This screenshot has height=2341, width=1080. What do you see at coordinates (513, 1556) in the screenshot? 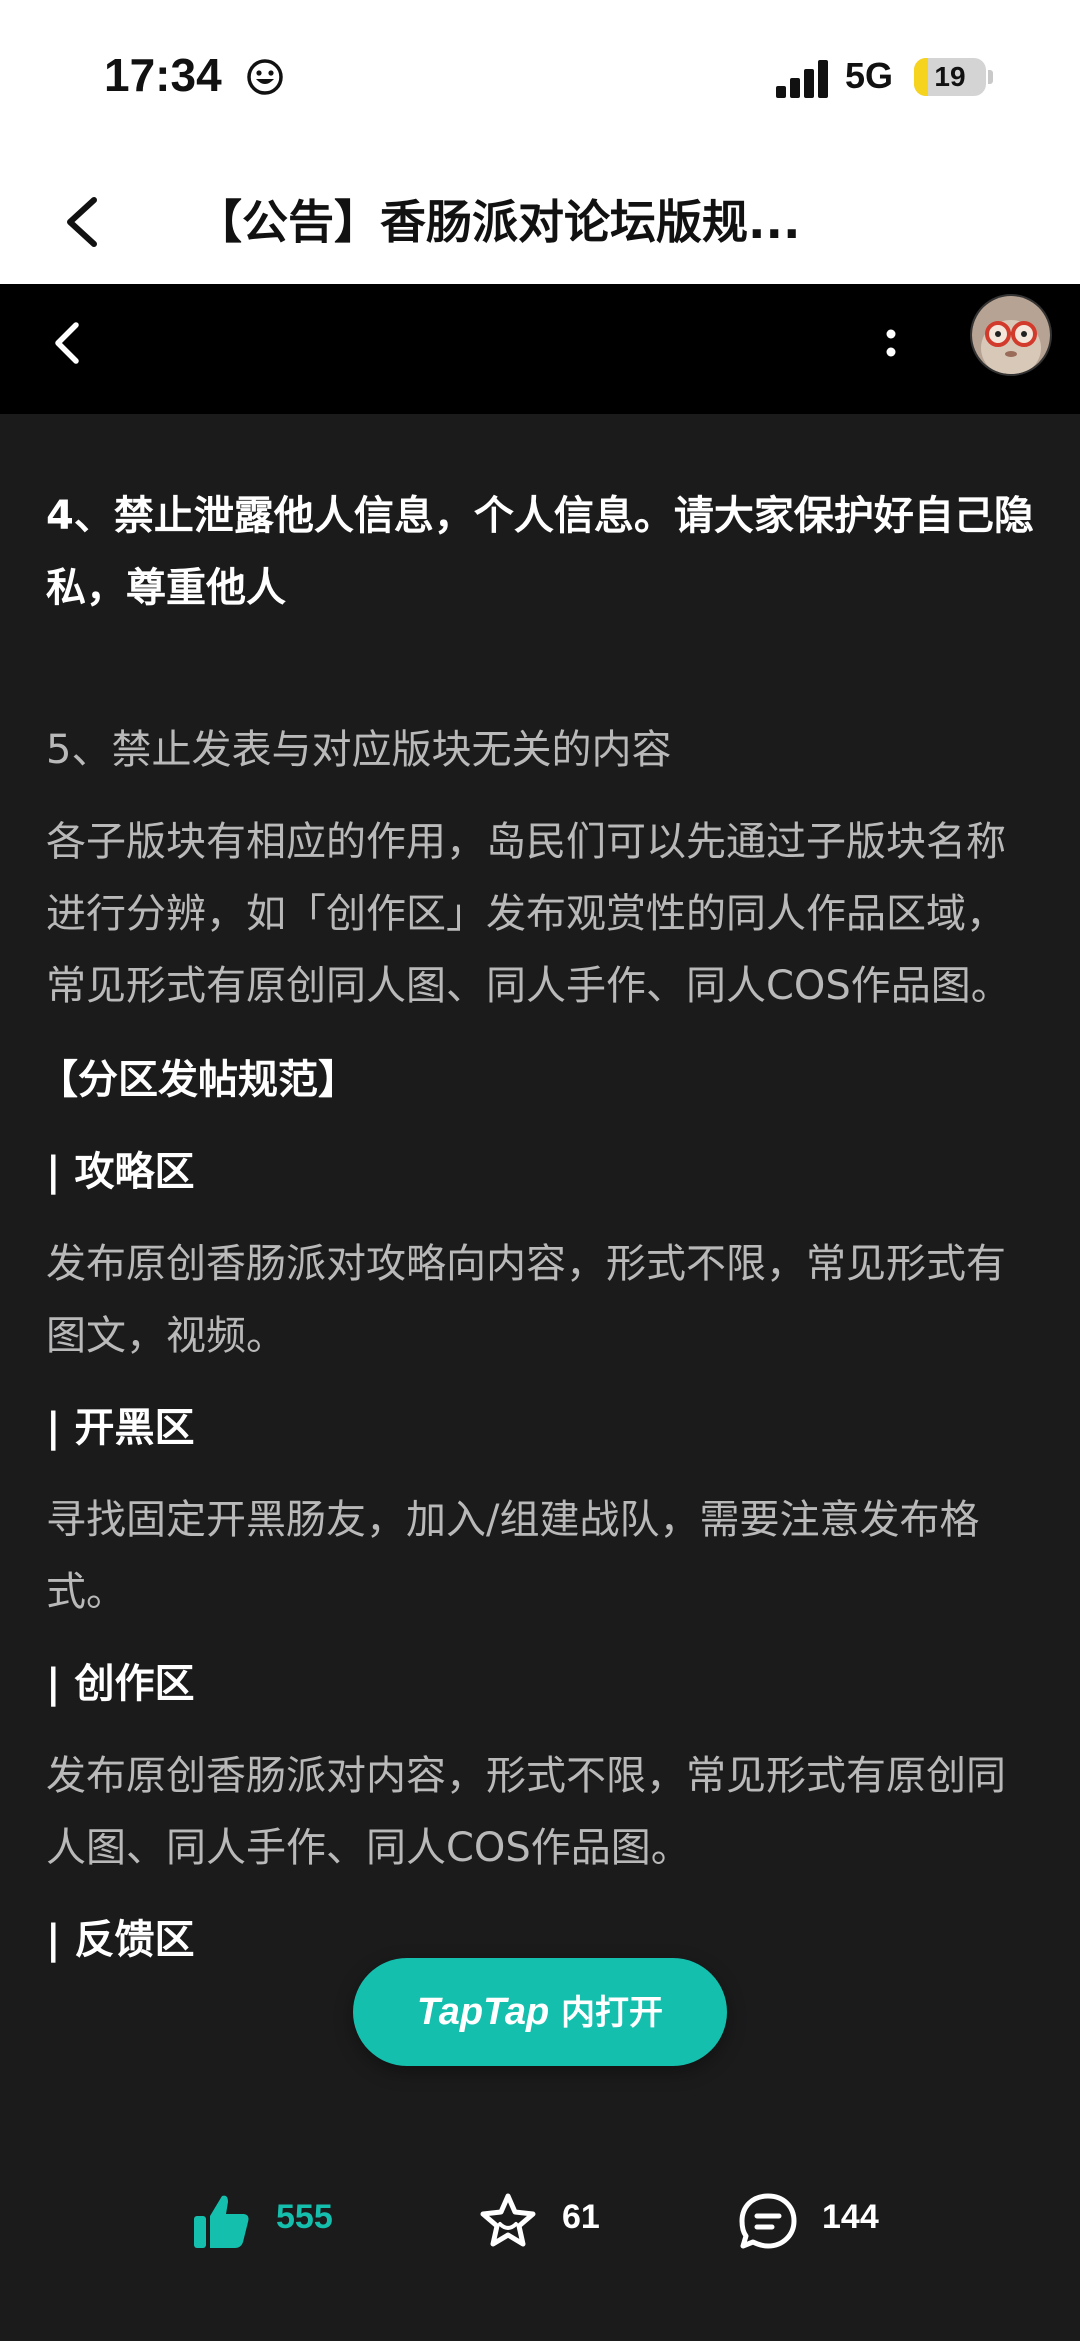
I see `zone-desc-team: 寻找固定开黑肠友，加入/组建战队，需要注意发布格式。` at bounding box center [513, 1556].